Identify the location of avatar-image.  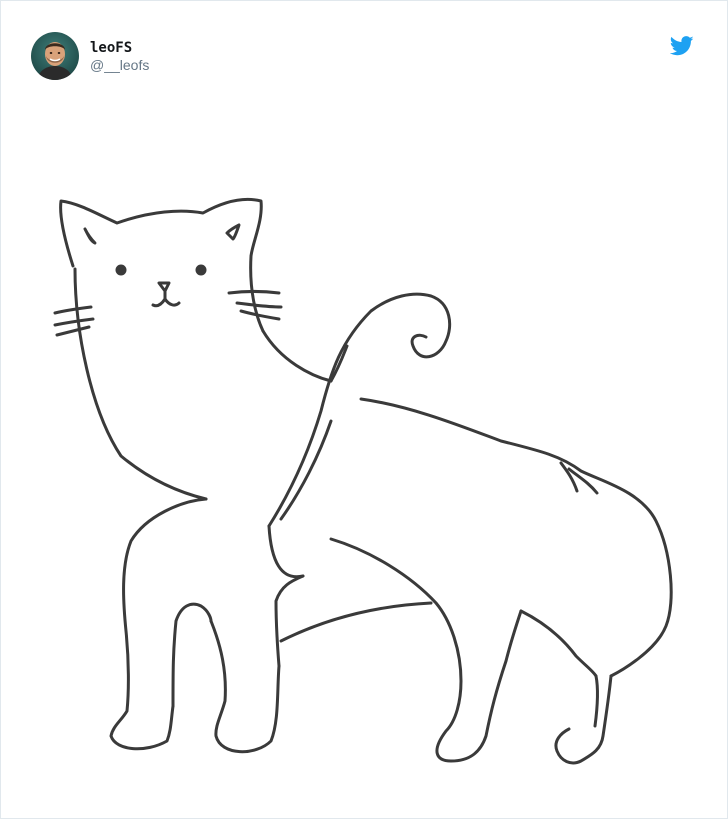
(55, 56).